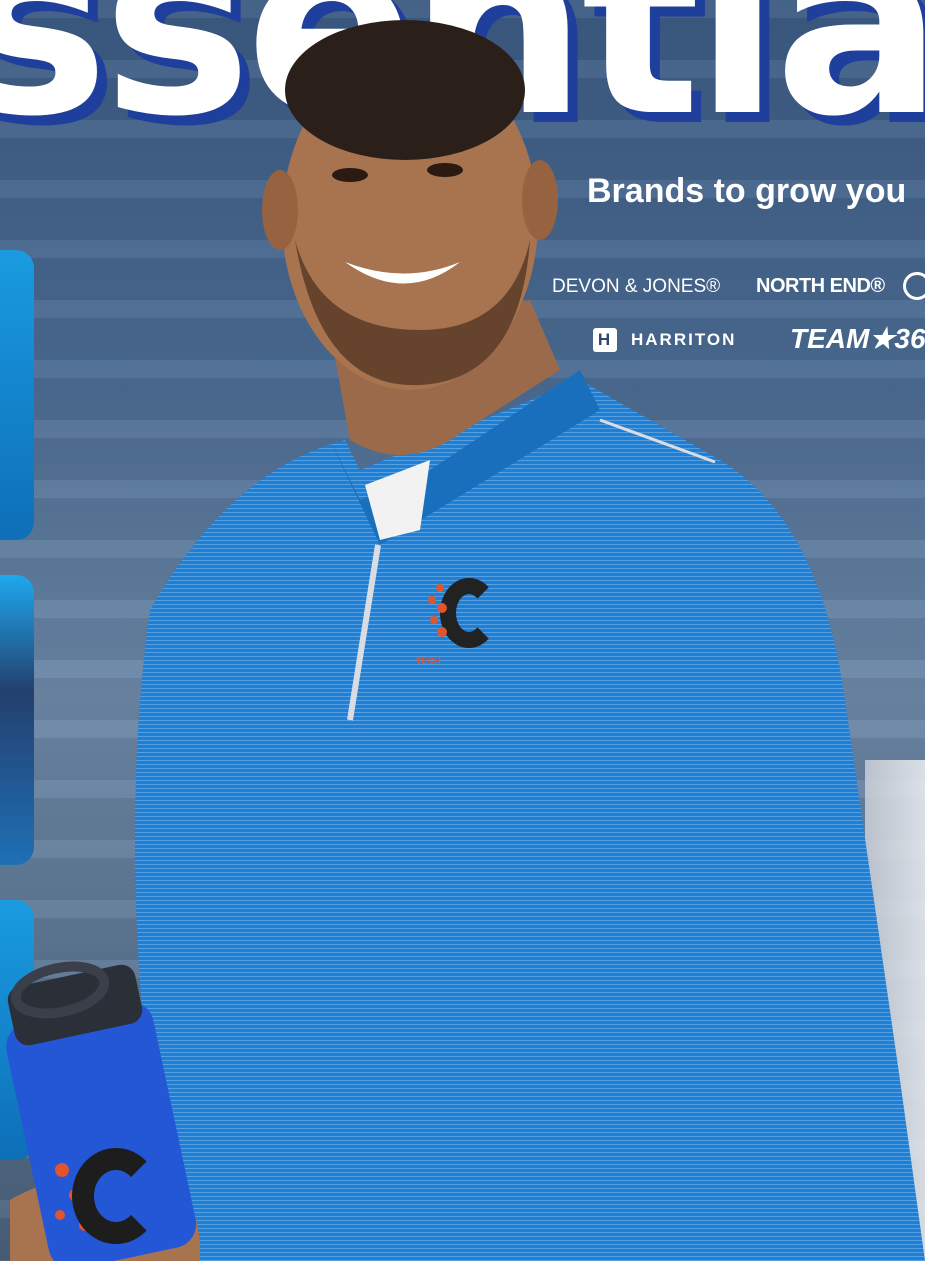 The width and height of the screenshot is (925, 1261). I want to click on chest-logo-mark, so click(469, 613).